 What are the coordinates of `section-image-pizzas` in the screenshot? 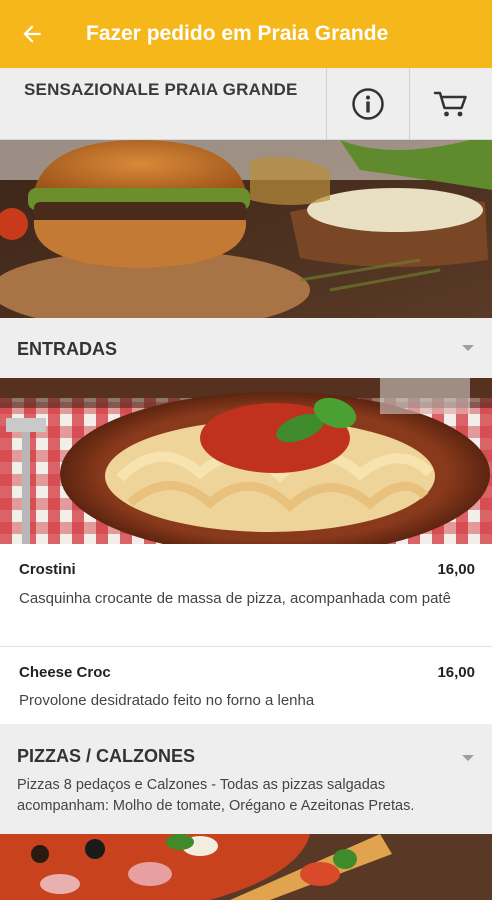 It's located at (246, 867).